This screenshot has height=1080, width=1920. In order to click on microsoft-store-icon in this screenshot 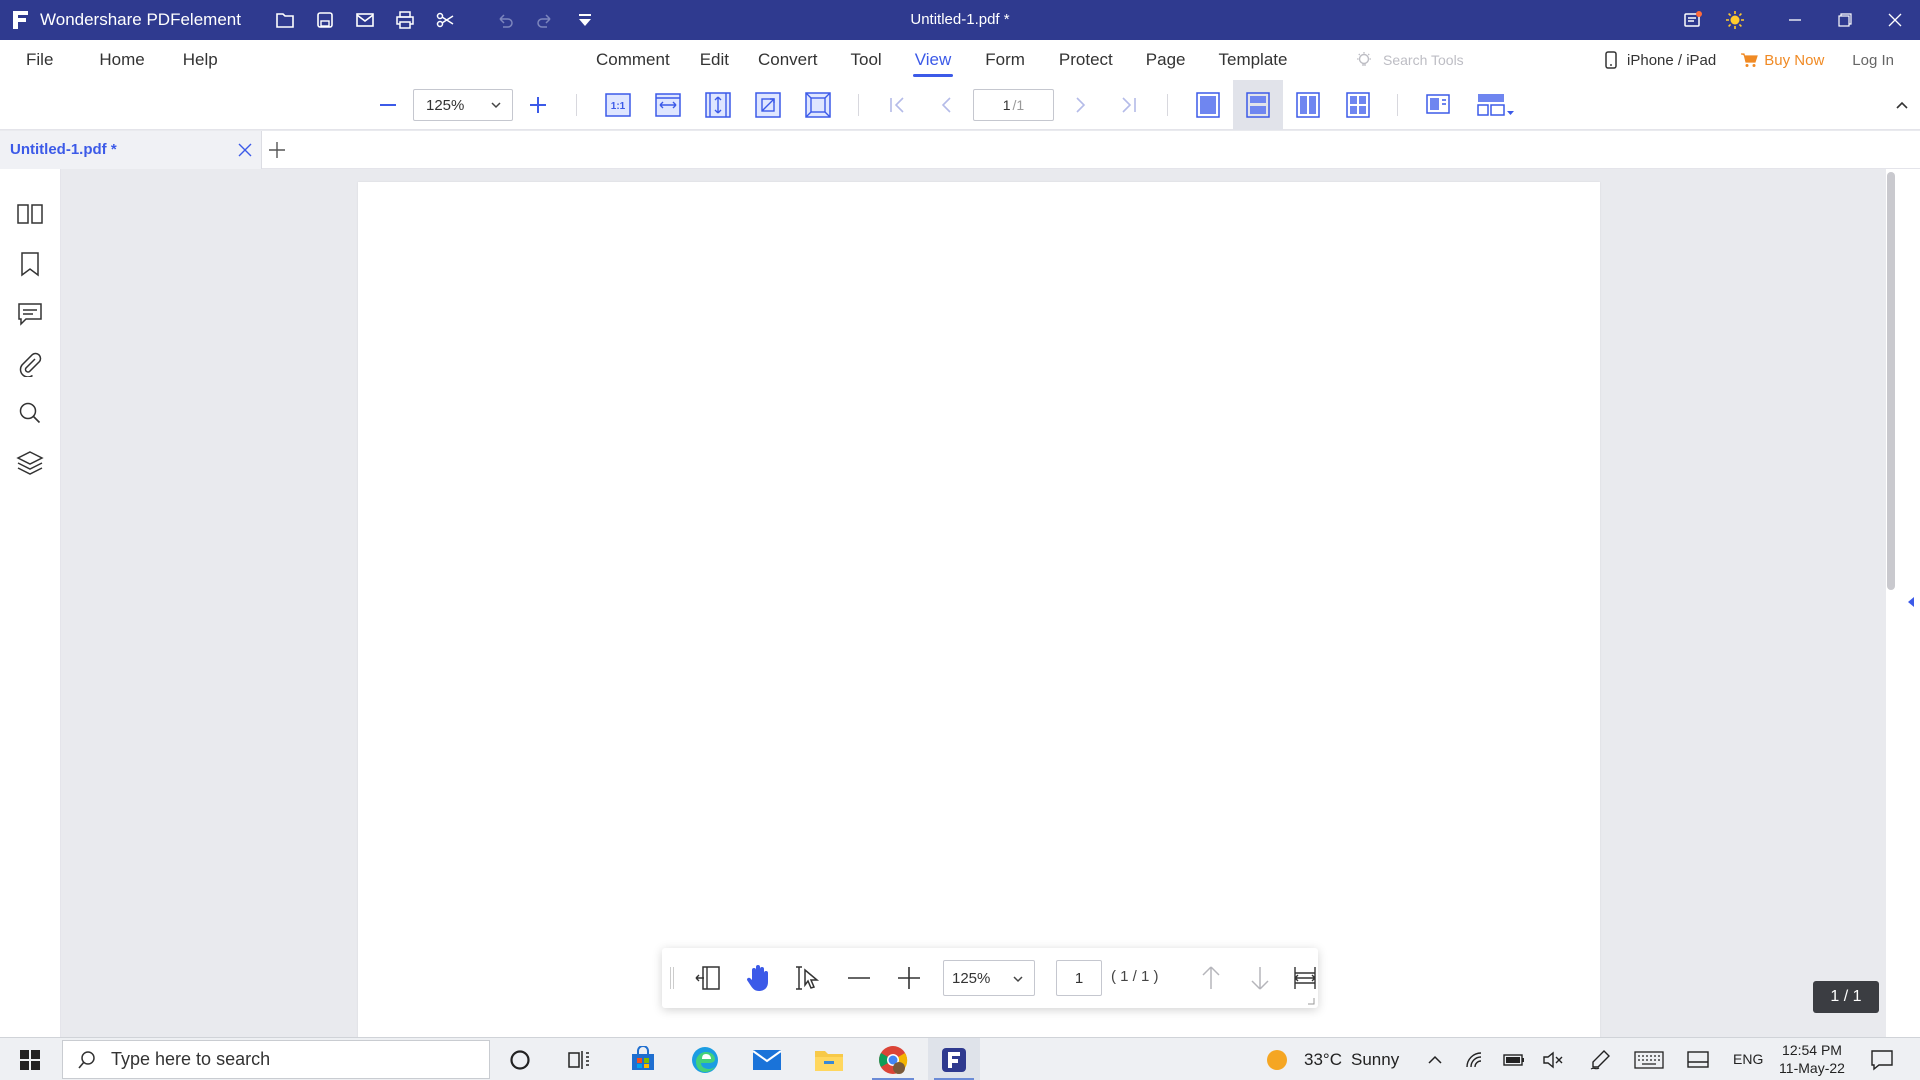, I will do `click(643, 1059)`.